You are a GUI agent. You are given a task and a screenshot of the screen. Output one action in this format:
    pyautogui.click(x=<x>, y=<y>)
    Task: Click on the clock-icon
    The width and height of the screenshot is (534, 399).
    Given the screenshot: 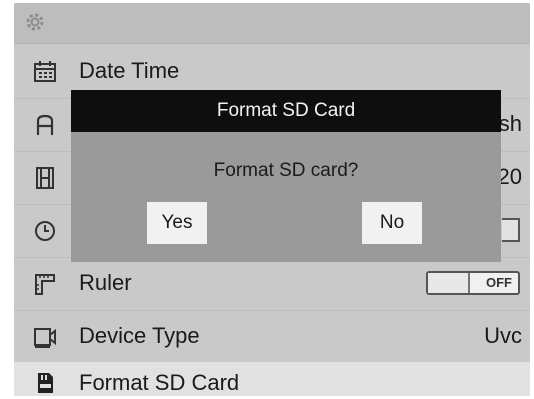 What is the action you would take?
    pyautogui.click(x=45, y=231)
    